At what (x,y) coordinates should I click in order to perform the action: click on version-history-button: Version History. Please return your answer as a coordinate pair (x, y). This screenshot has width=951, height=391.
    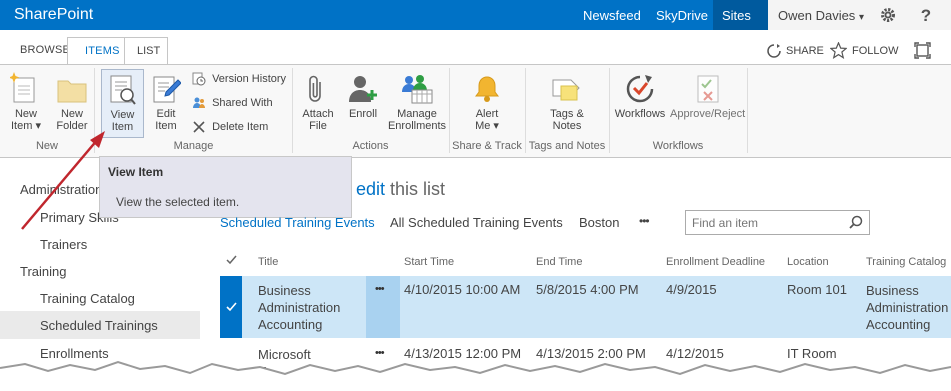
    Looking at the image, I should click on (239, 79).